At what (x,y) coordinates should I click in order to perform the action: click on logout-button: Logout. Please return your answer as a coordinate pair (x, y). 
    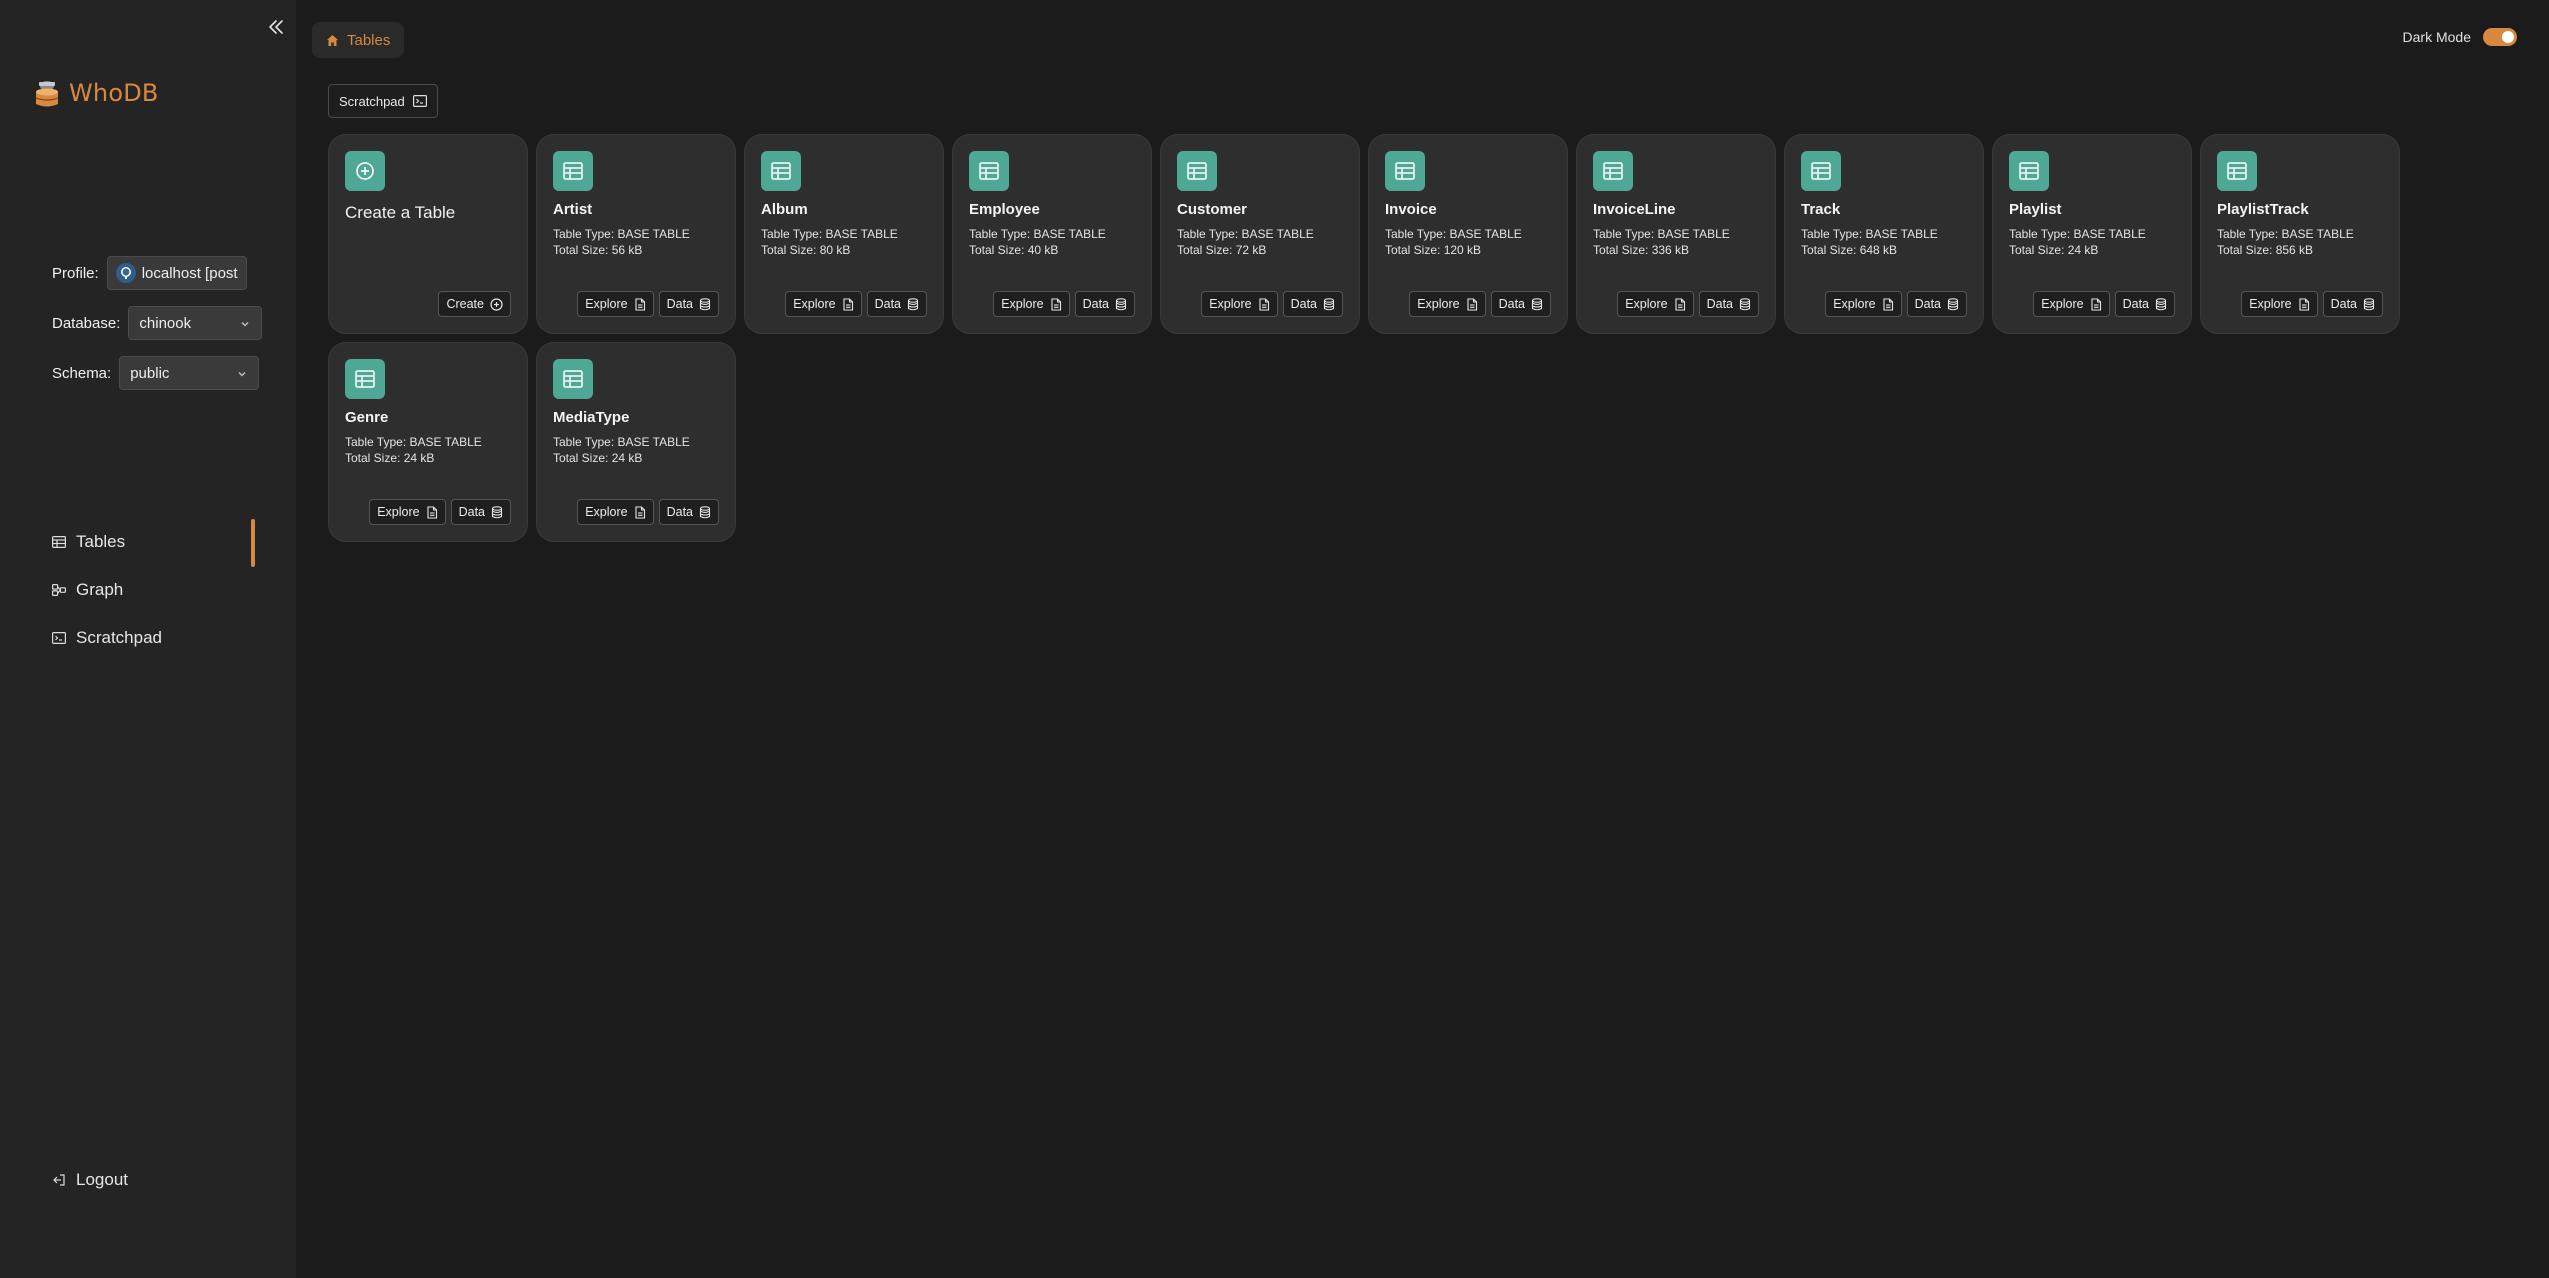
    Looking at the image, I should click on (90, 1180).